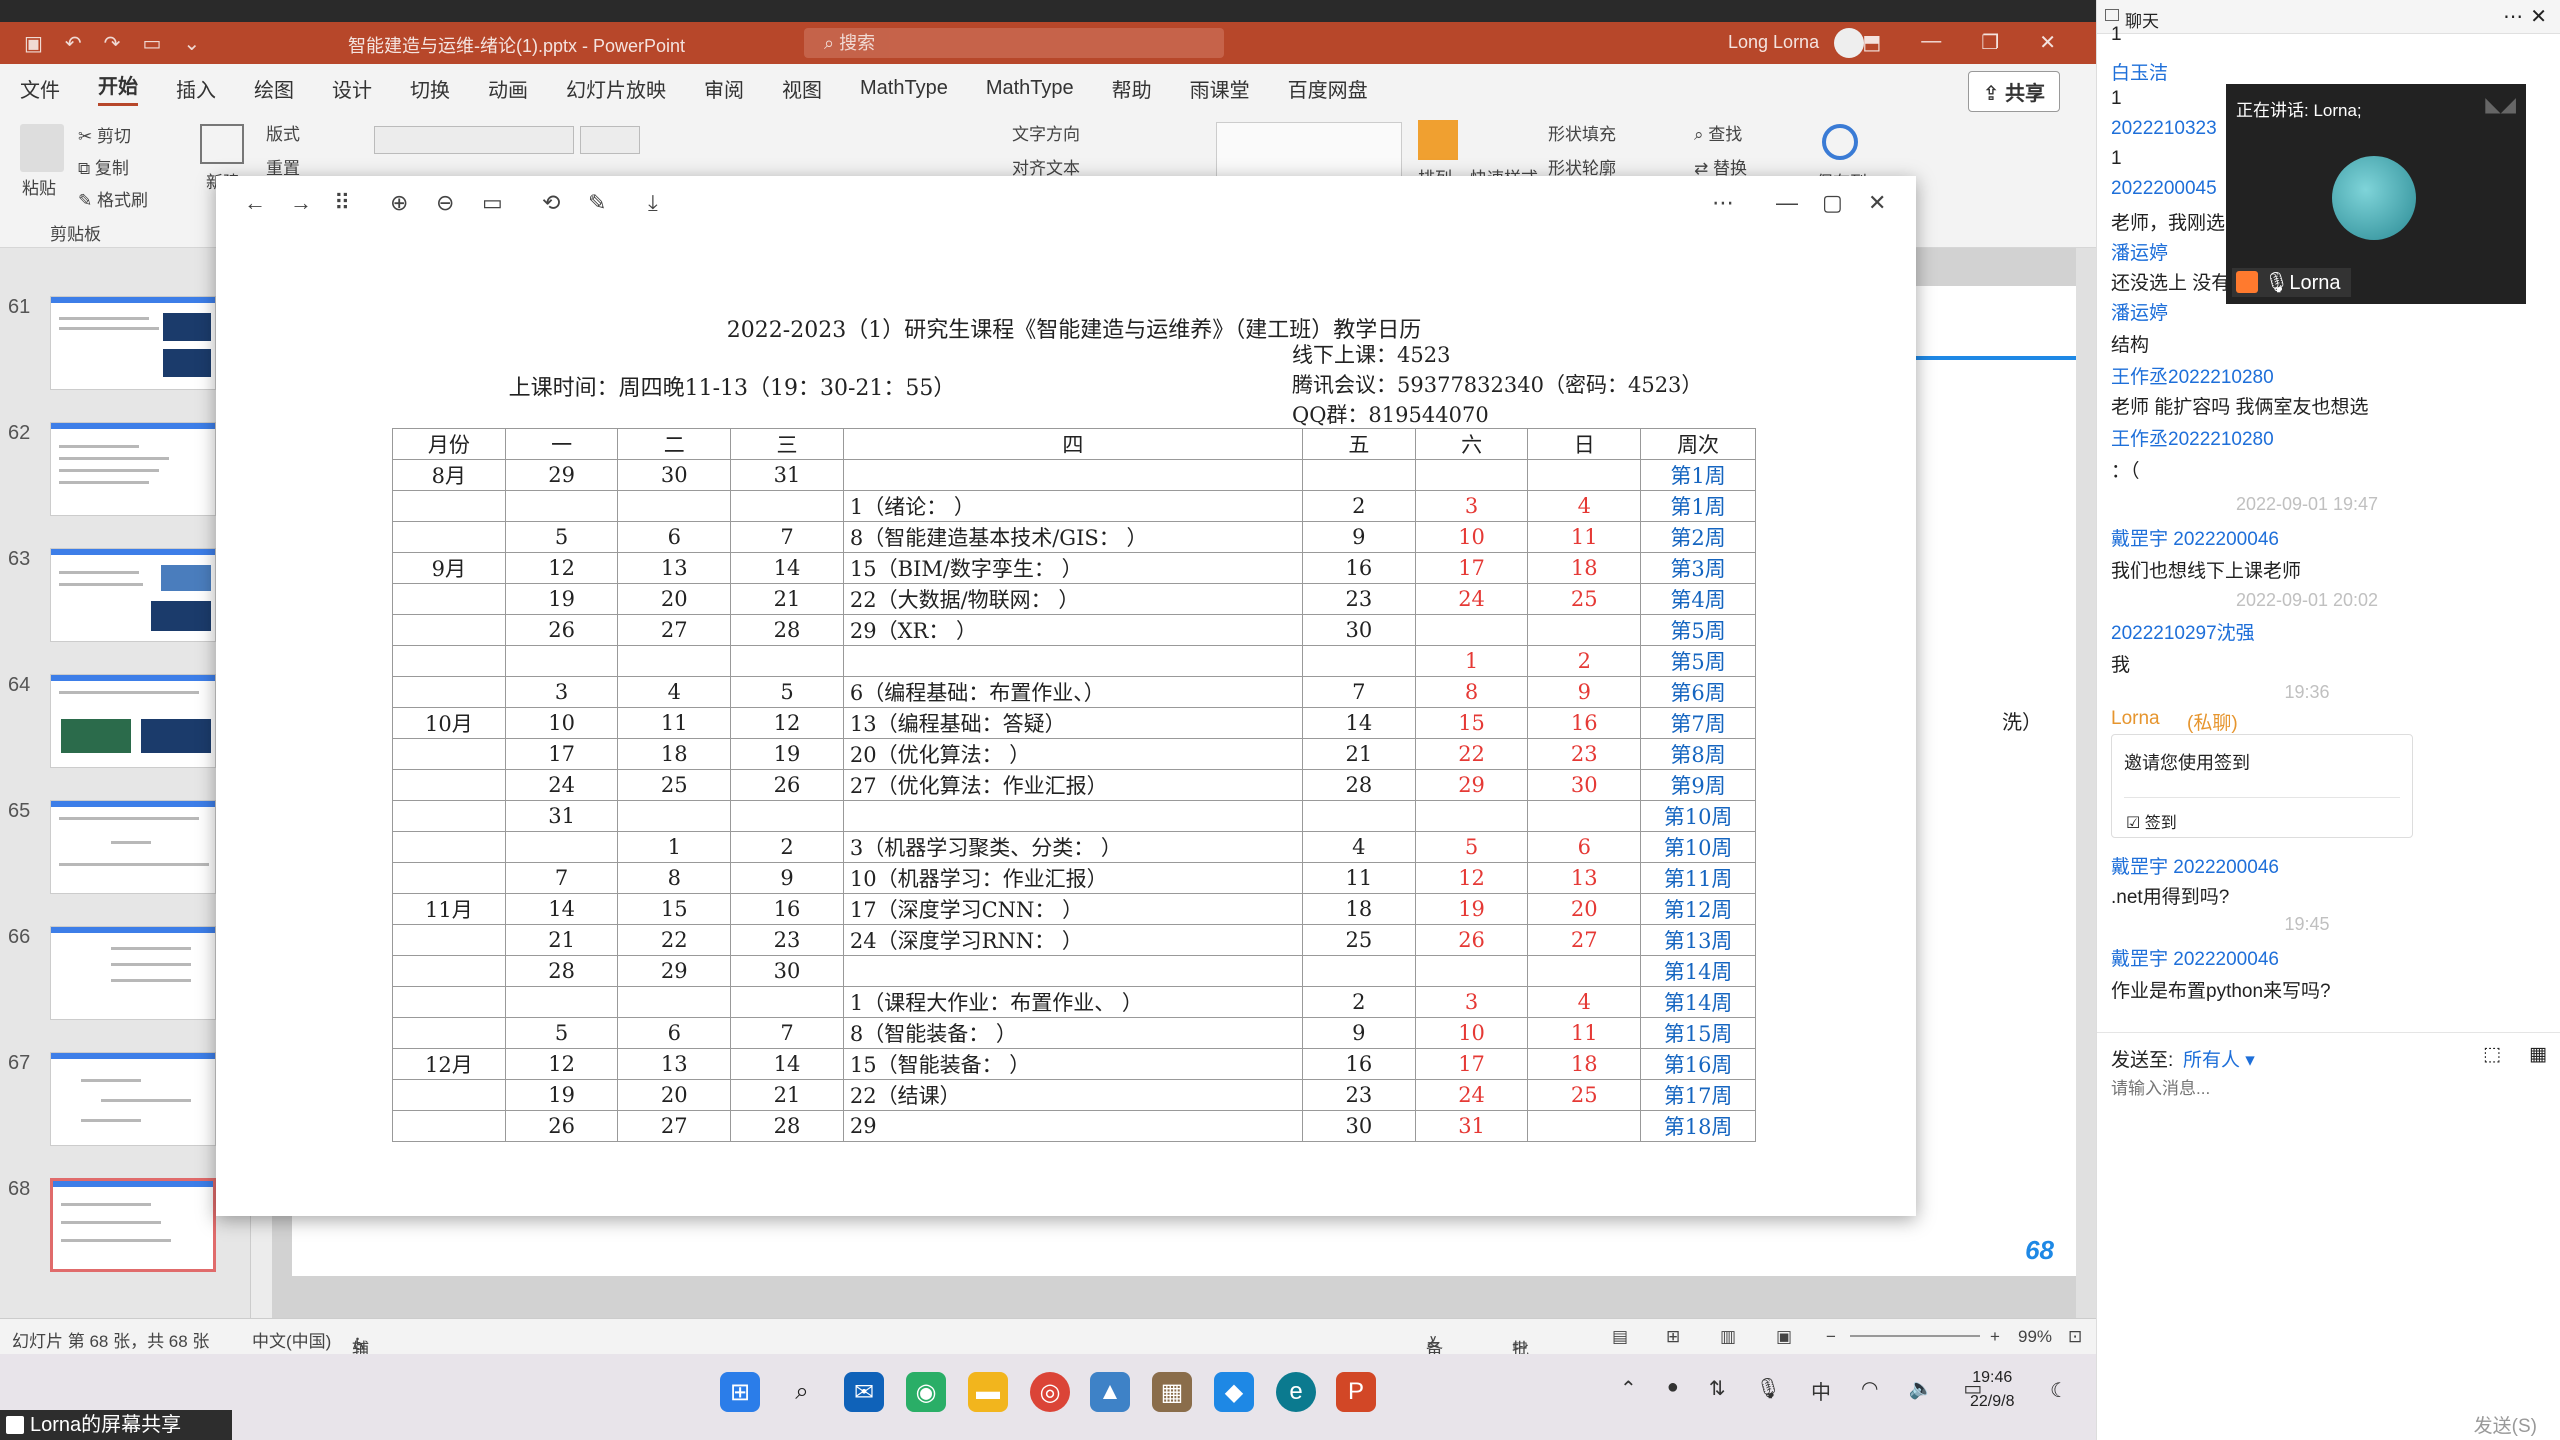  What do you see at coordinates (2035, 1337) in the screenshot?
I see `zoom-level: 99%` at bounding box center [2035, 1337].